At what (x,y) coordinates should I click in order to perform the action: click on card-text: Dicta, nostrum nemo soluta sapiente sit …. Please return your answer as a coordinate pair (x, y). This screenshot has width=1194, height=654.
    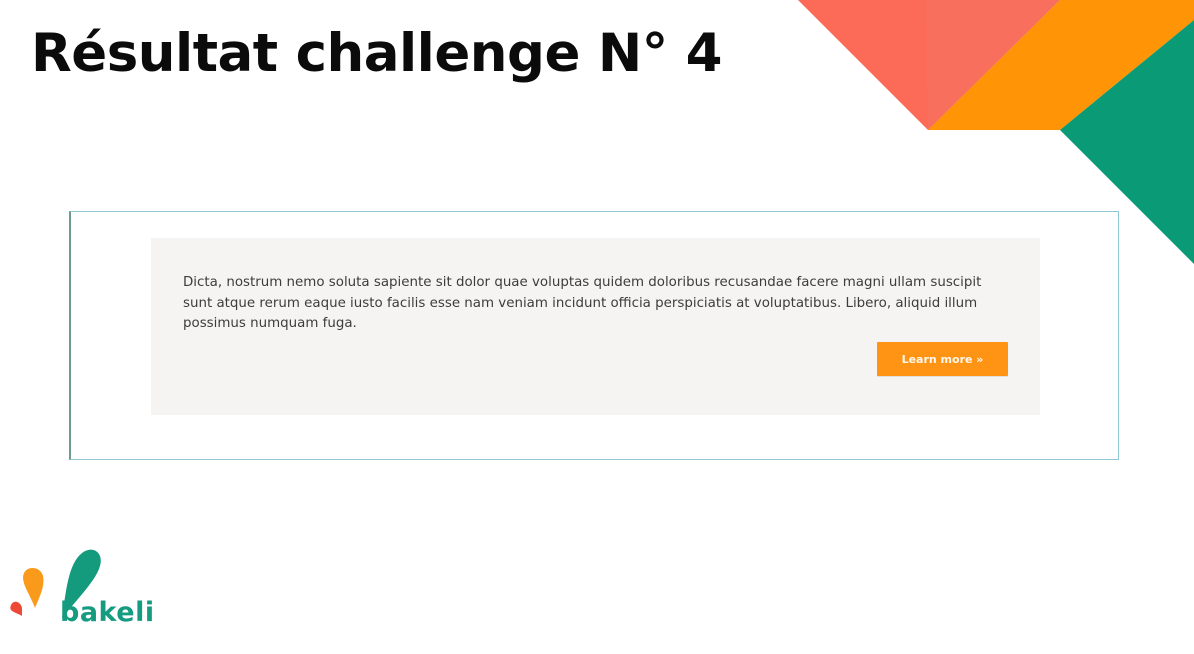
    Looking at the image, I should click on (582, 303).